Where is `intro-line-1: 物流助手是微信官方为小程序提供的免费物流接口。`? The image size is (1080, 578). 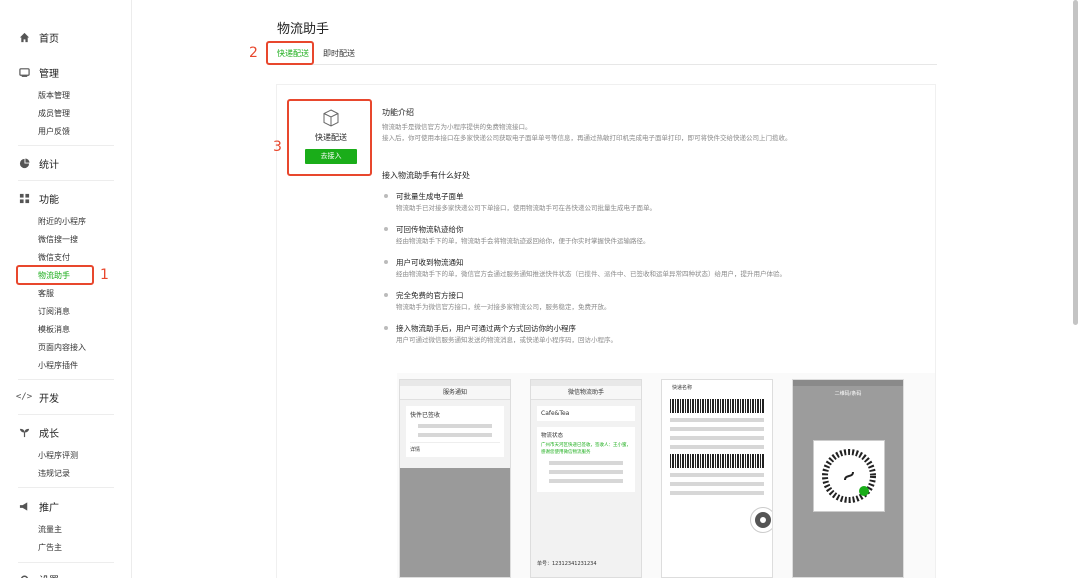
intro-line-1: 物流助手是微信官方为小程序提供的免费物流接口。 is located at coordinates (457, 127).